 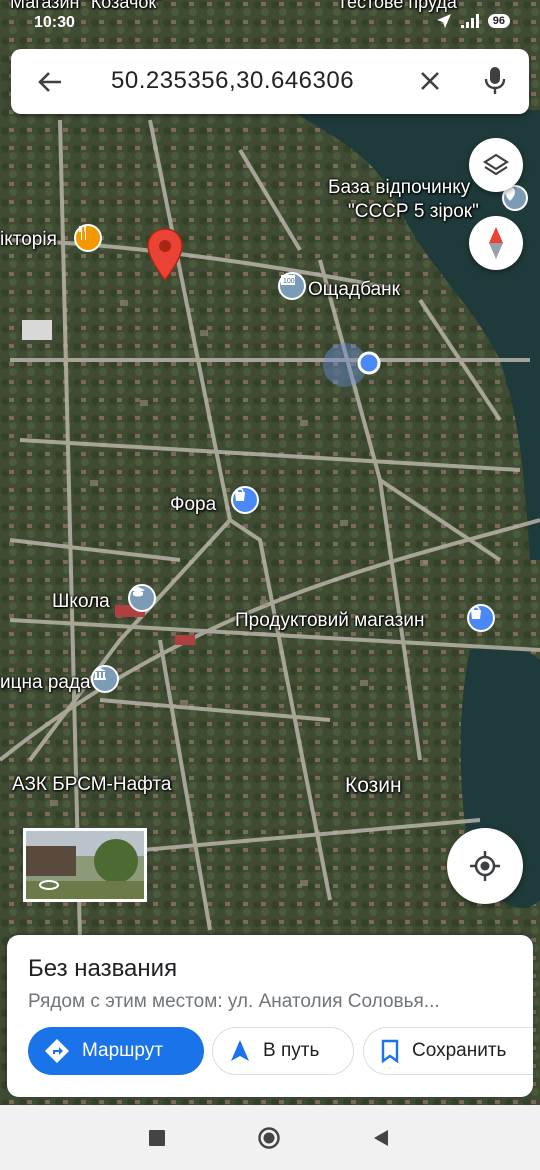 I want to click on map-label-oschadbank: Ощадбанк, so click(x=354, y=290).